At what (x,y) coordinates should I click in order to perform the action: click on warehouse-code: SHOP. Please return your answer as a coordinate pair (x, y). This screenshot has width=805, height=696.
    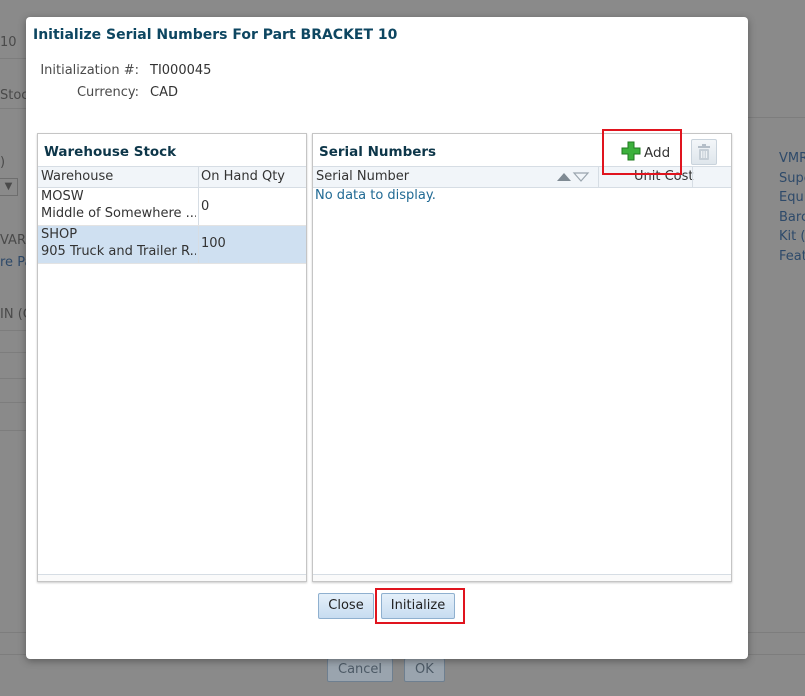
    Looking at the image, I should click on (59, 234).